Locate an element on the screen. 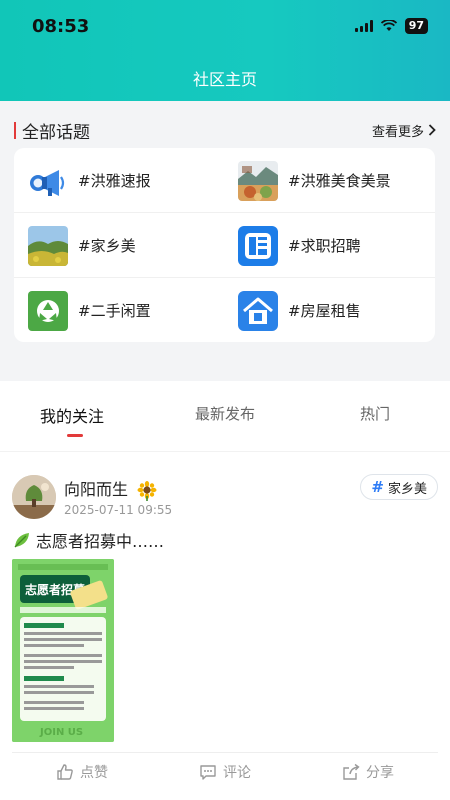  leaf-icon is located at coordinates (21, 540).